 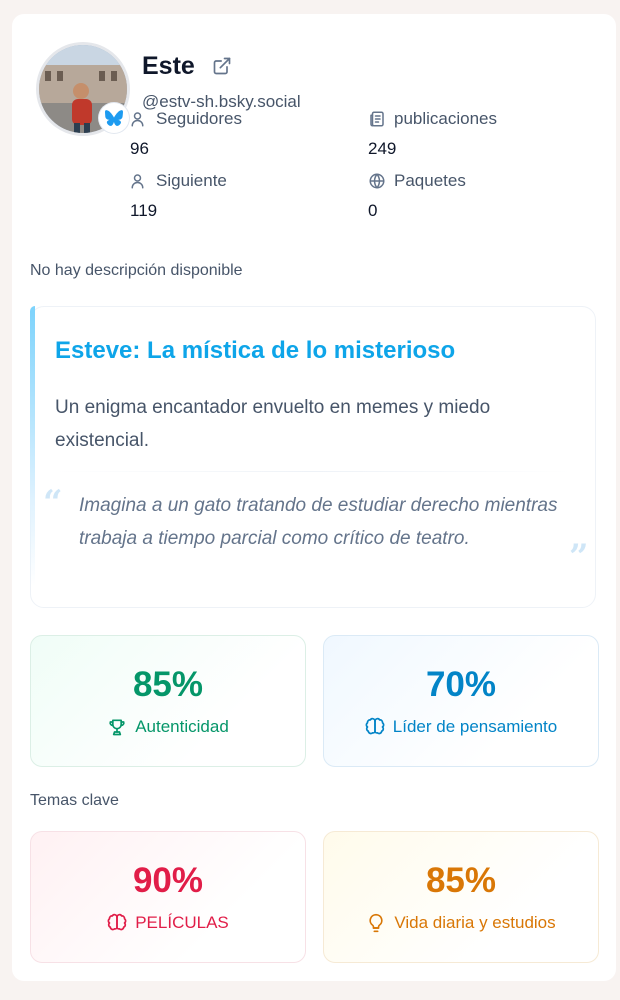 I want to click on topic-value: 85%, so click(x=461, y=880).